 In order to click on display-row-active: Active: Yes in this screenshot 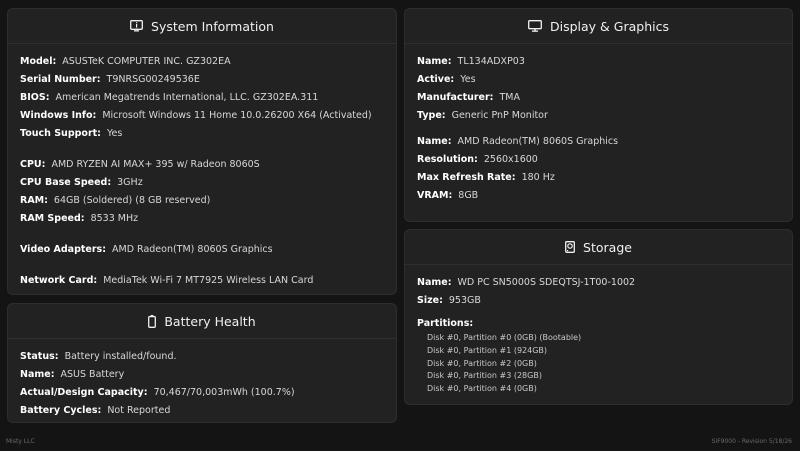, I will do `click(598, 80)`.